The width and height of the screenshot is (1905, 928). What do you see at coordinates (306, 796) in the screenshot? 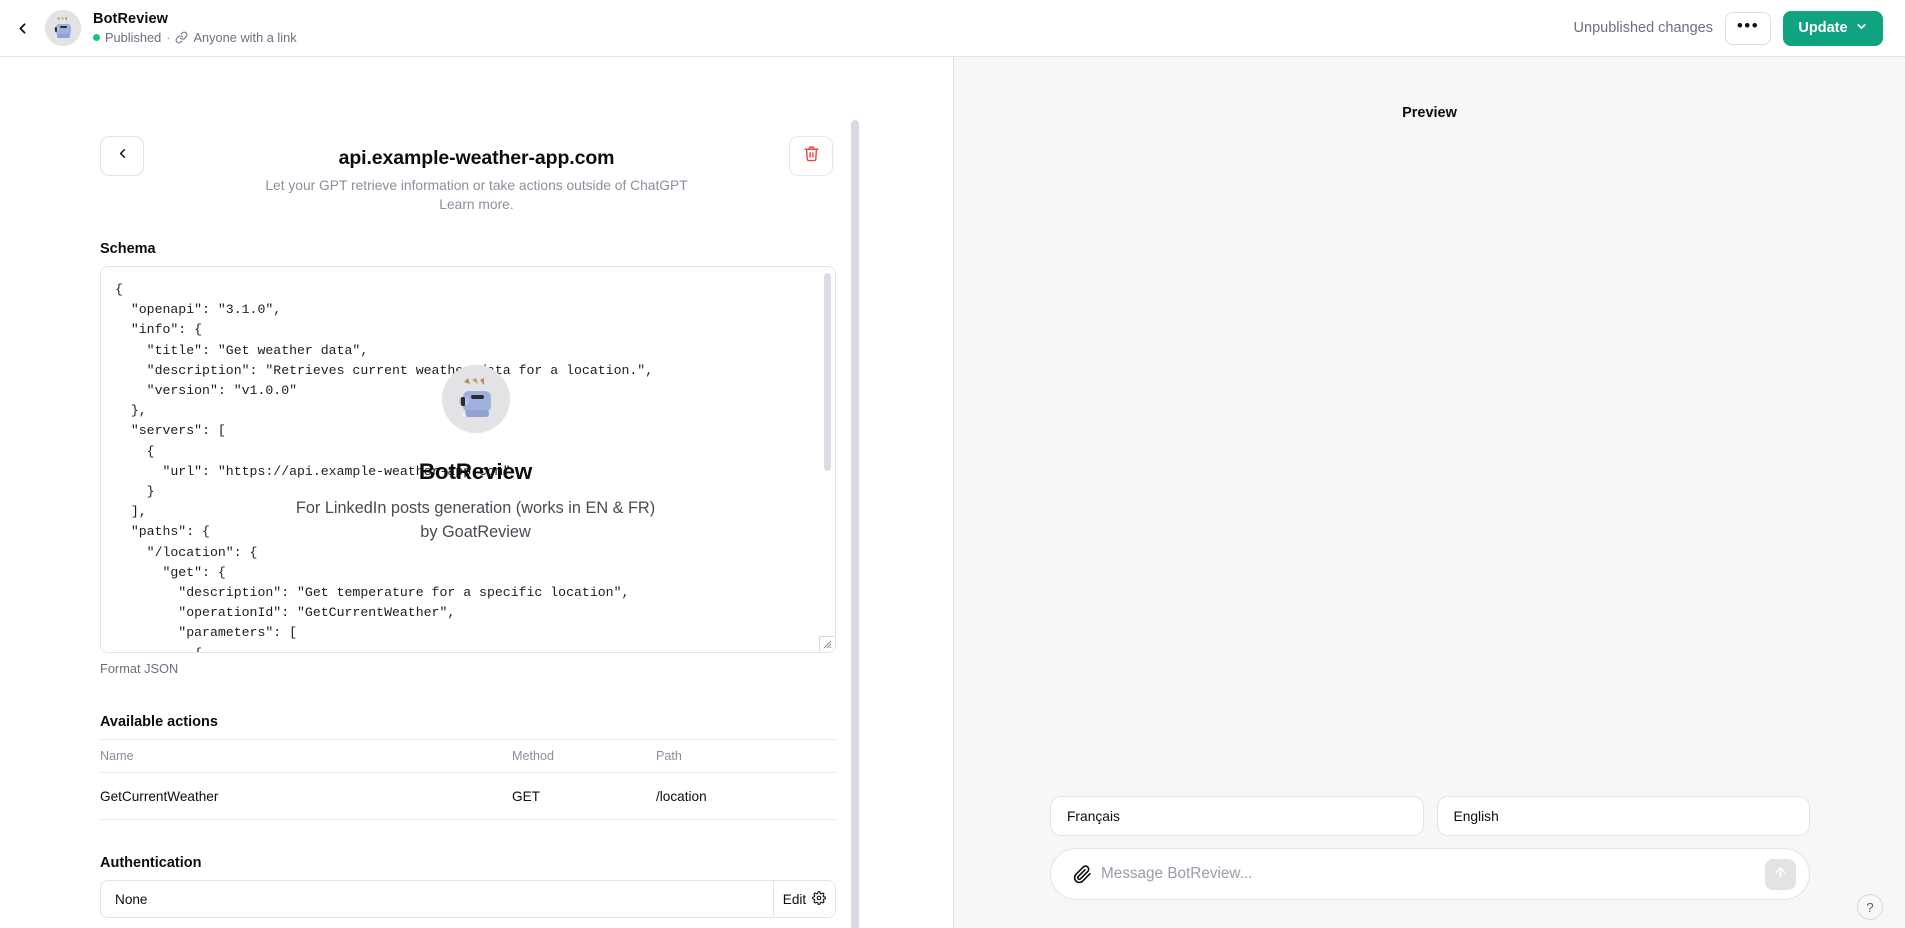
I see `action-name-cell: GetCurrentWeather` at bounding box center [306, 796].